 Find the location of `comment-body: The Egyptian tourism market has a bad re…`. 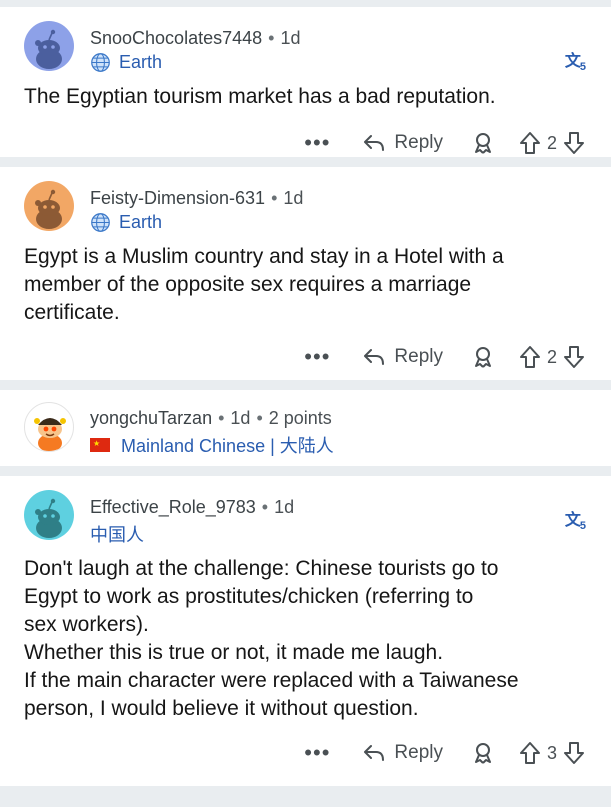

comment-body: The Egyptian tourism market has a bad re… is located at coordinates (260, 96).